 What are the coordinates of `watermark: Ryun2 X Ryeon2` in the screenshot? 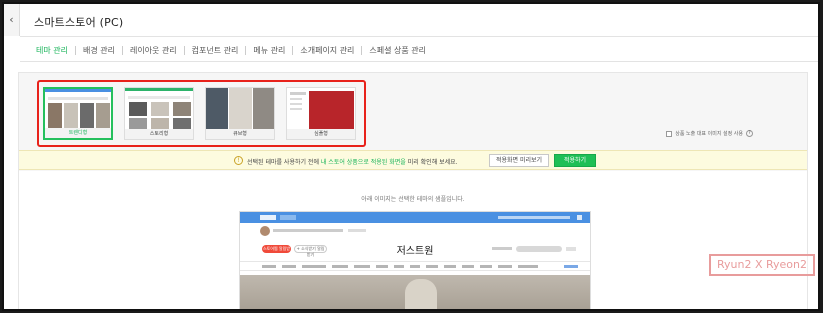 It's located at (762, 265).